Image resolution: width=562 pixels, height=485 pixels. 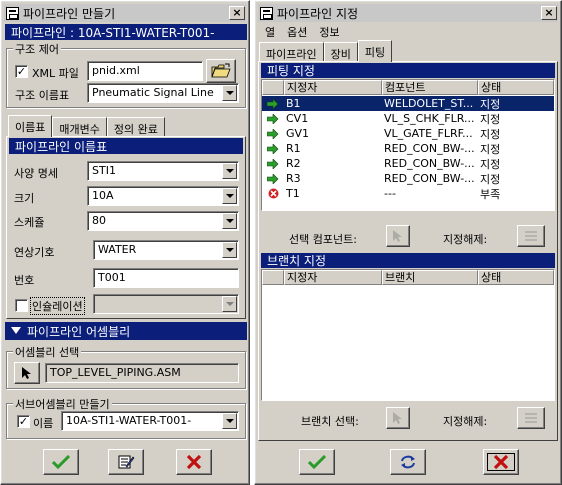 I want to click on fitting-row: GV1 VL_GATE_FLRF... 지정, so click(x=408, y=133).